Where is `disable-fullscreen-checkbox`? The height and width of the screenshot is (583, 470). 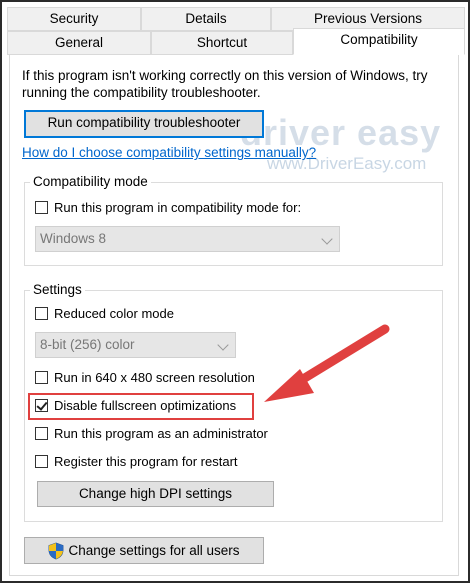
disable-fullscreen-checkbox is located at coordinates (41, 405).